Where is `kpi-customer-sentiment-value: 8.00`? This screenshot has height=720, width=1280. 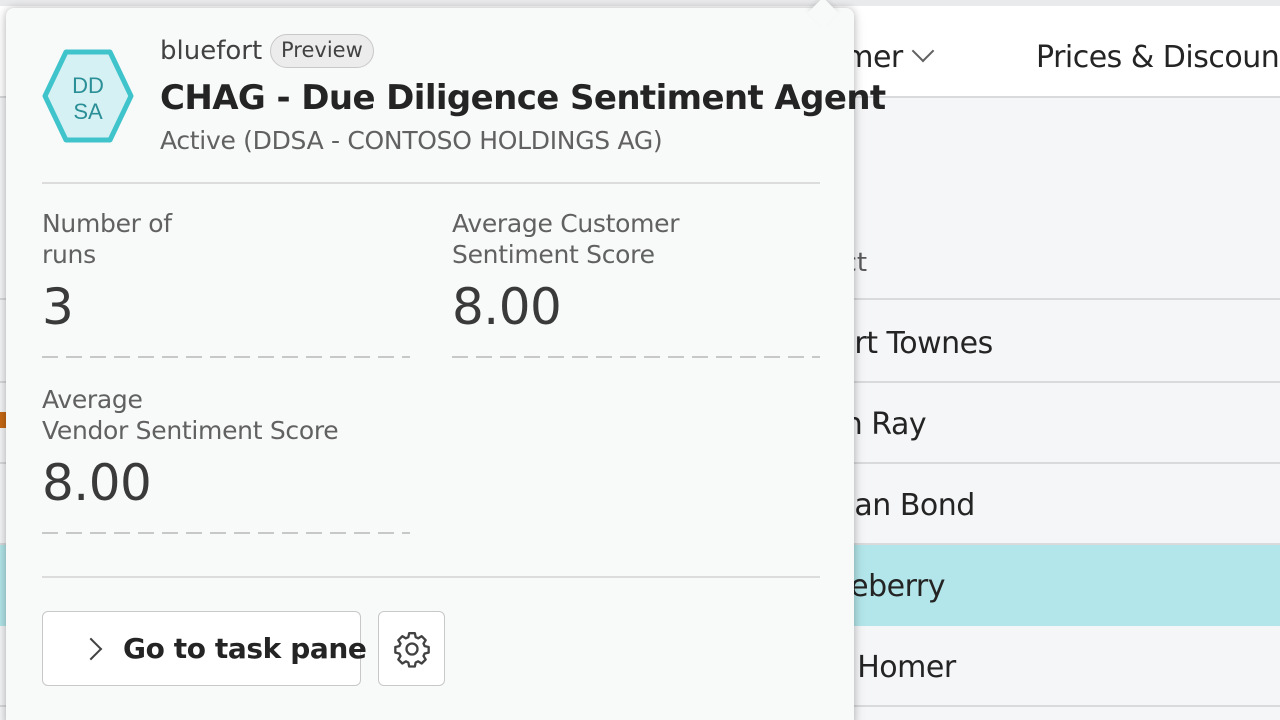 kpi-customer-sentiment-value: 8.00 is located at coordinates (507, 307).